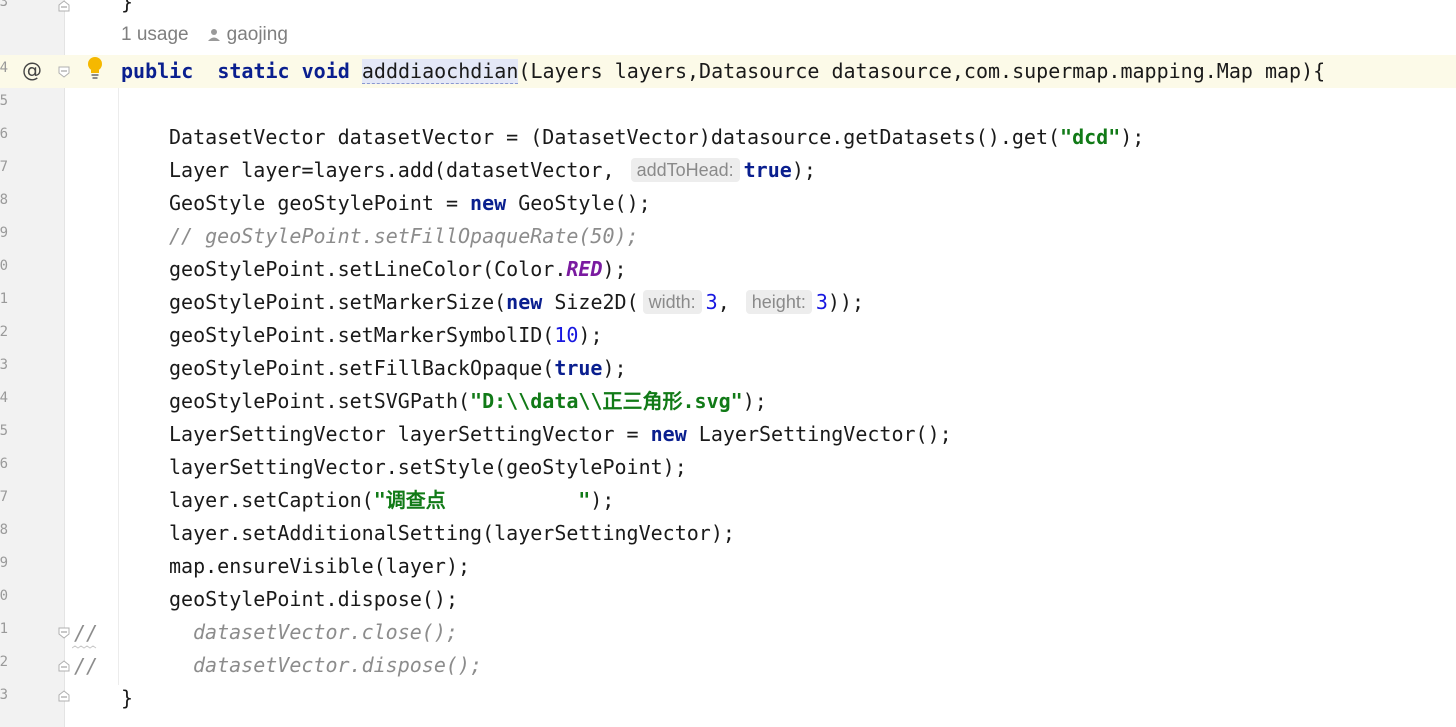 Image resolution: width=1456 pixels, height=727 pixels. Describe the element at coordinates (338, 302) in the screenshot. I see `code-text: geoStylePoint.setMarkerSize(` at that location.